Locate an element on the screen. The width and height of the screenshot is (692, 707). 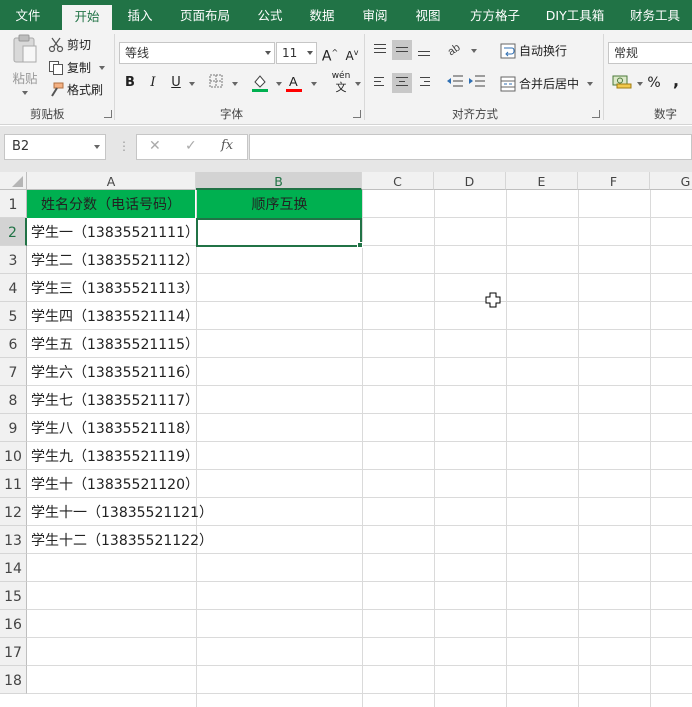
active-cell-b2 is located at coordinates (279, 232).